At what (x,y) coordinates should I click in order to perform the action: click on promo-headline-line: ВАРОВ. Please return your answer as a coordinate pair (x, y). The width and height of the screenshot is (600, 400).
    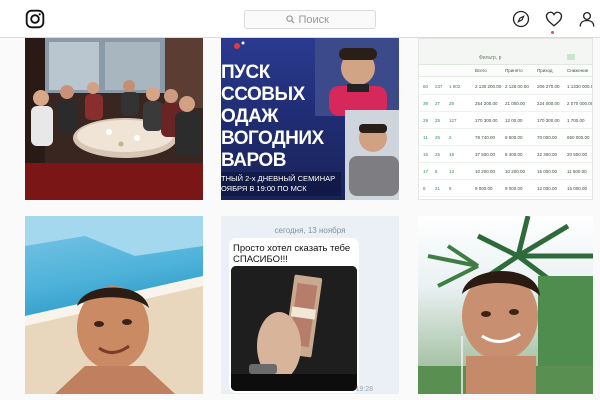
    Looking at the image, I should click on (253, 160).